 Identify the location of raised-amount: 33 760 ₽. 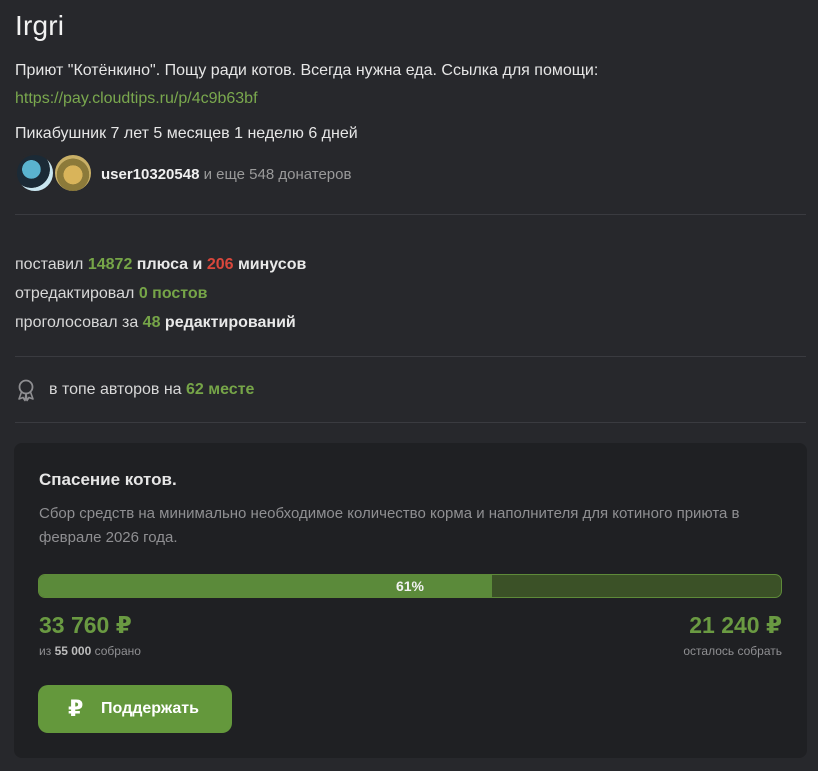
(85, 625).